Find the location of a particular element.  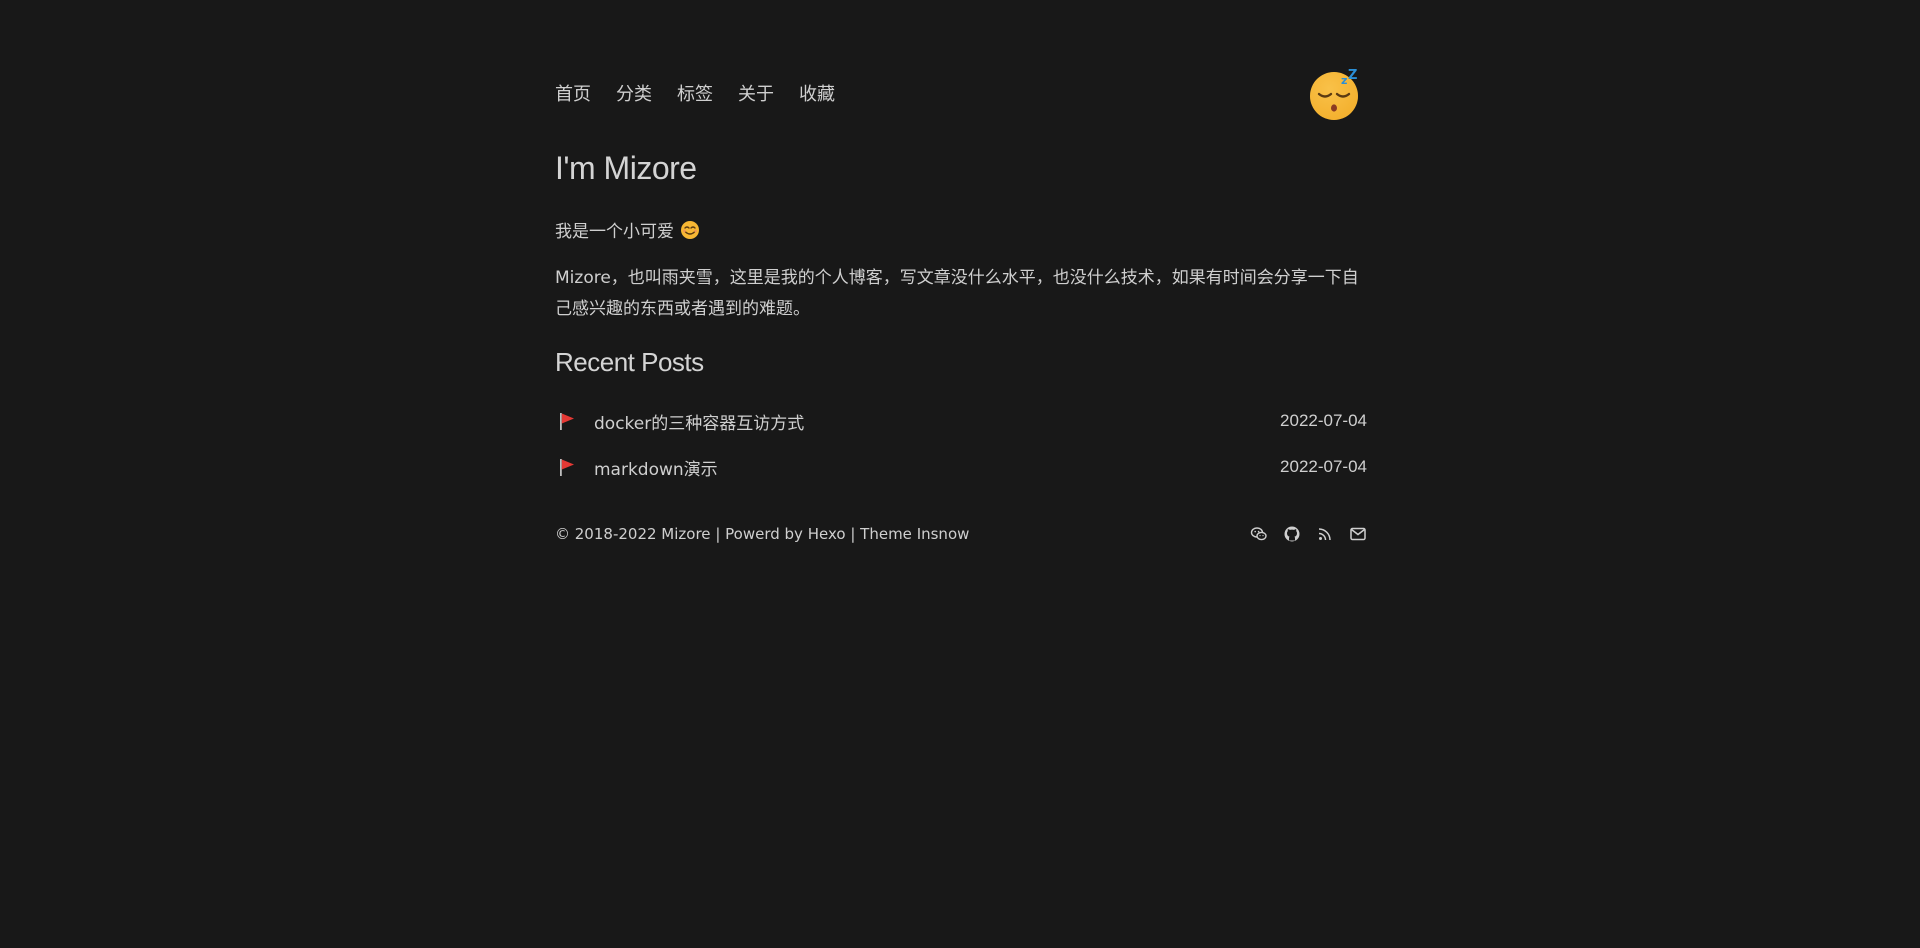

svg-text: z is located at coordinates (1344, 80).